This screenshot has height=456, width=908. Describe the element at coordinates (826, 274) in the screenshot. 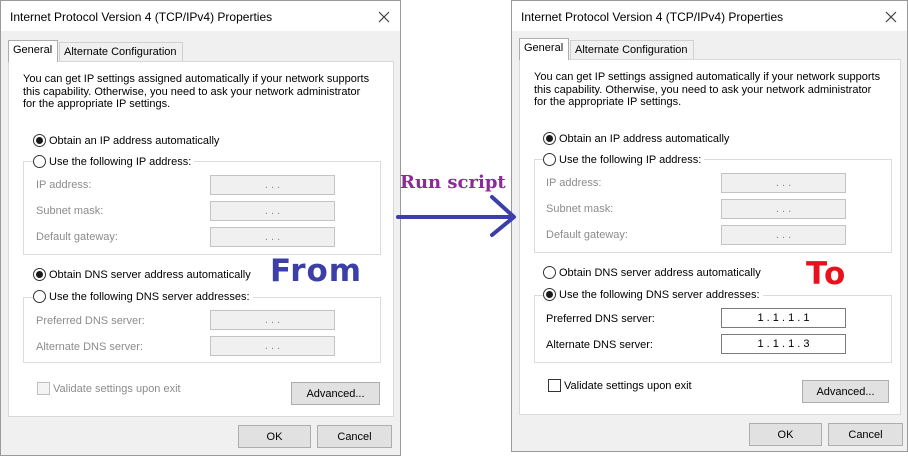

I see `to-label: To` at that location.